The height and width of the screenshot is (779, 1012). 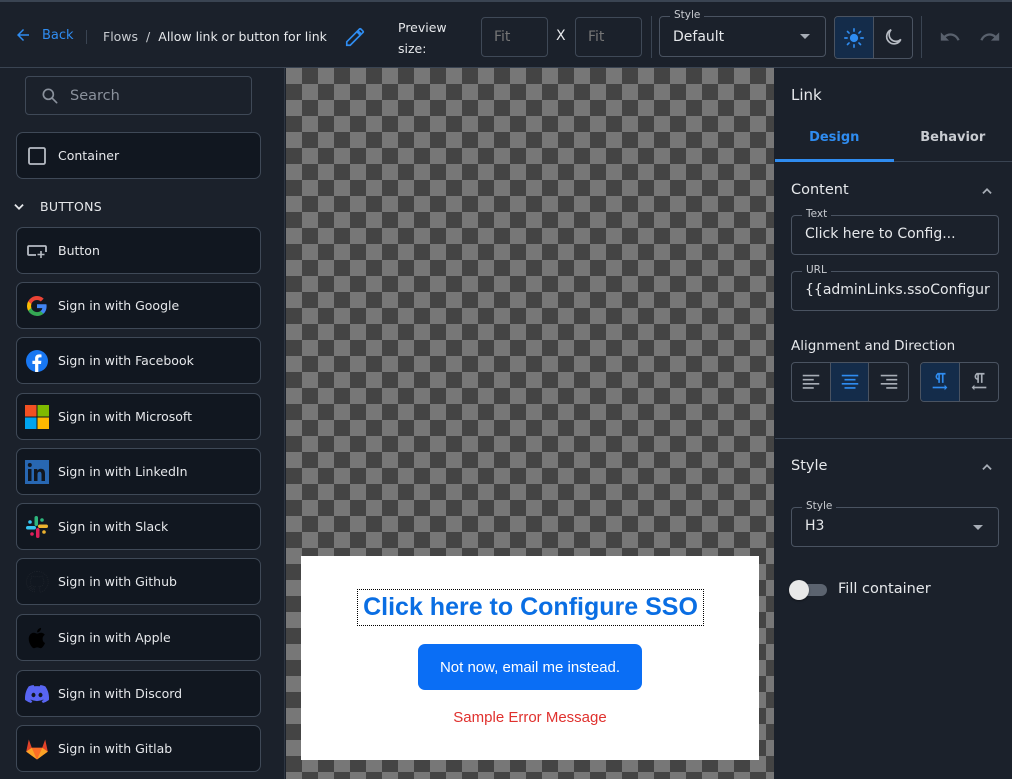 What do you see at coordinates (742, 33) in the screenshot?
I see `style-select: Style Default` at bounding box center [742, 33].